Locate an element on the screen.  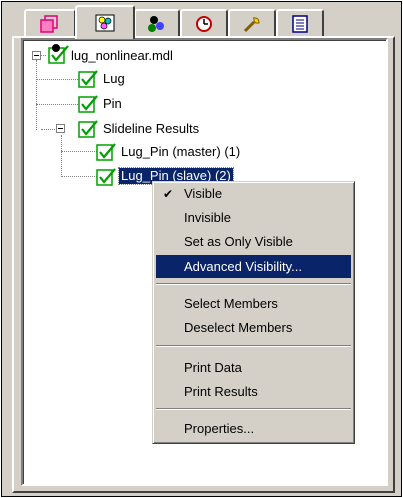
menu-item-print-data: Print Data is located at coordinates (253, 367).